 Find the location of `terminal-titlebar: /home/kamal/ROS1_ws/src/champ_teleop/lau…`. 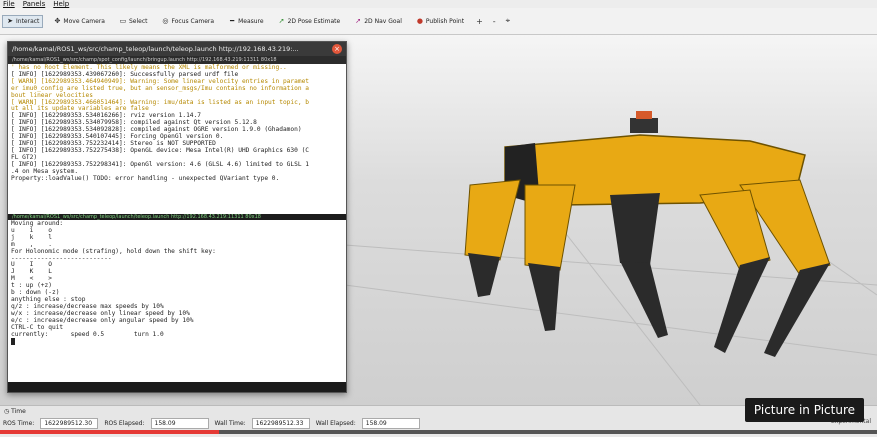

terminal-titlebar: /home/kamal/ROS1_ws/src/champ_teleop/lau… is located at coordinates (177, 49).